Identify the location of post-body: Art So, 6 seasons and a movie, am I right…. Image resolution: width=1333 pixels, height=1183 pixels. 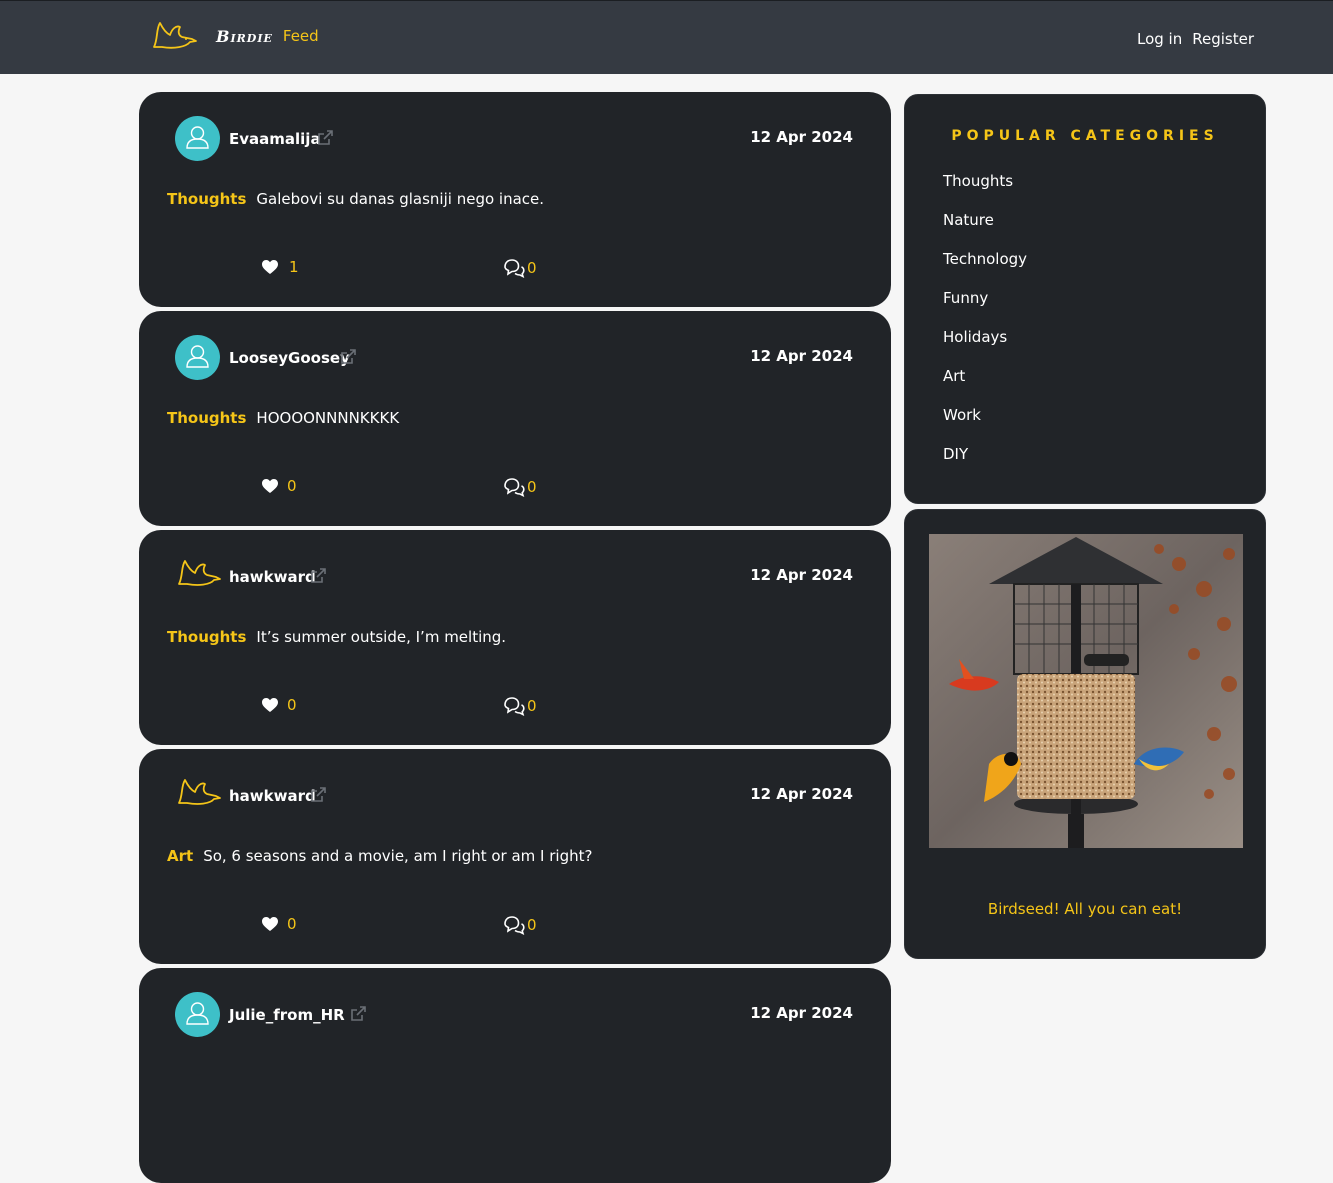
(379, 856).